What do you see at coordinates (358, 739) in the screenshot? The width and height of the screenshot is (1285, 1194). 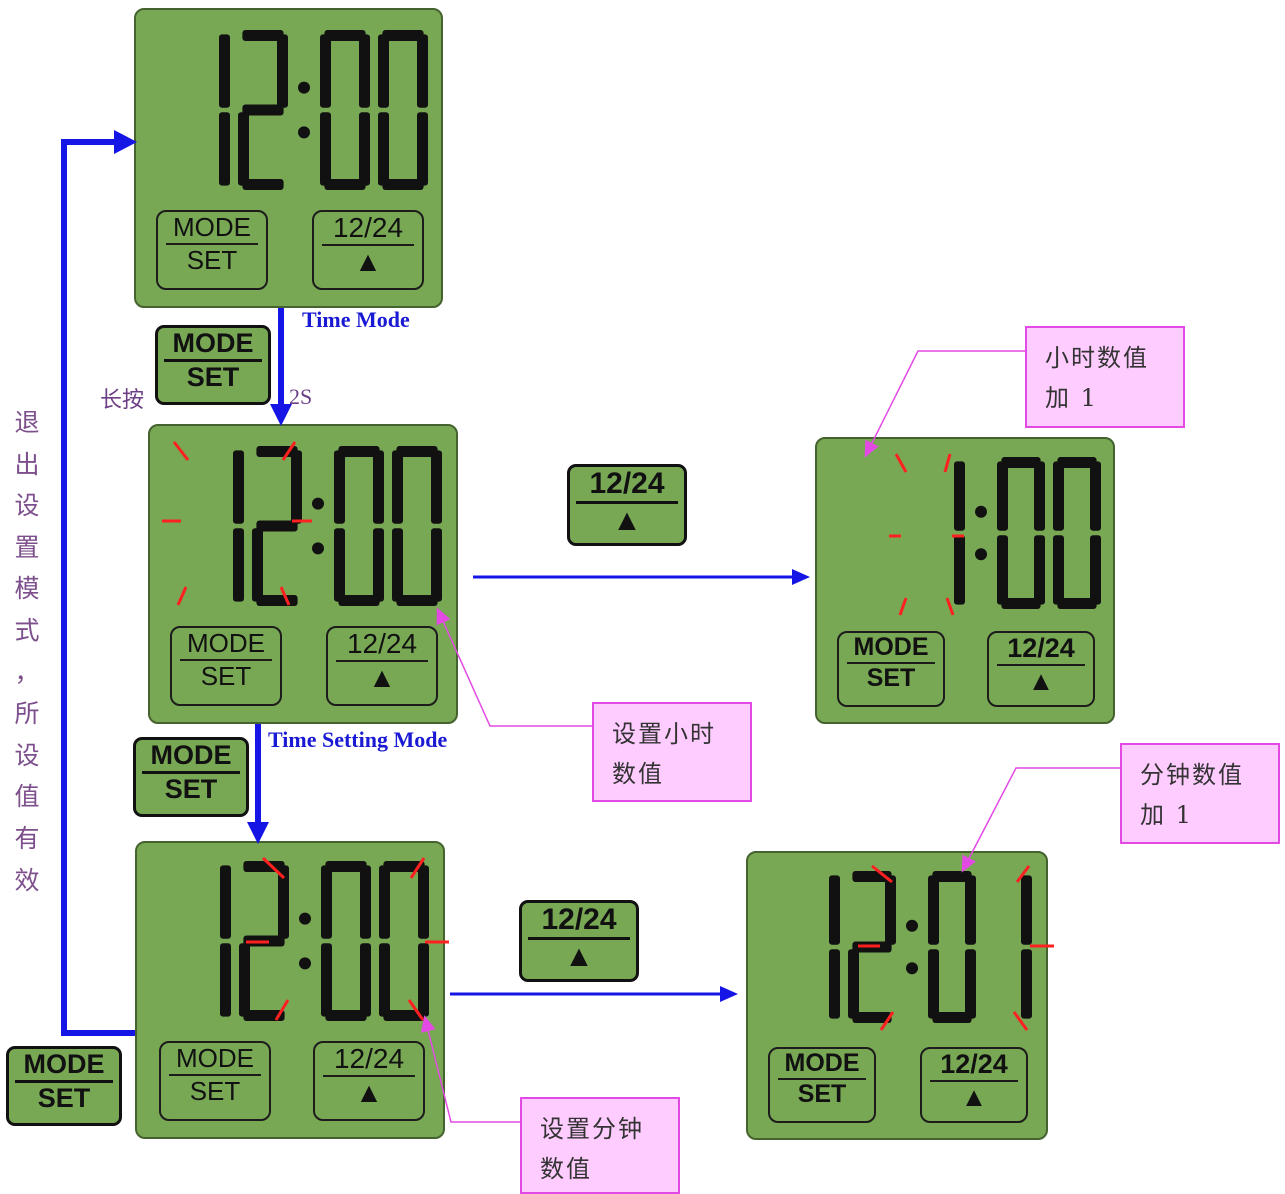 I see `time-setting-mode-label: Time Setting Mode` at bounding box center [358, 739].